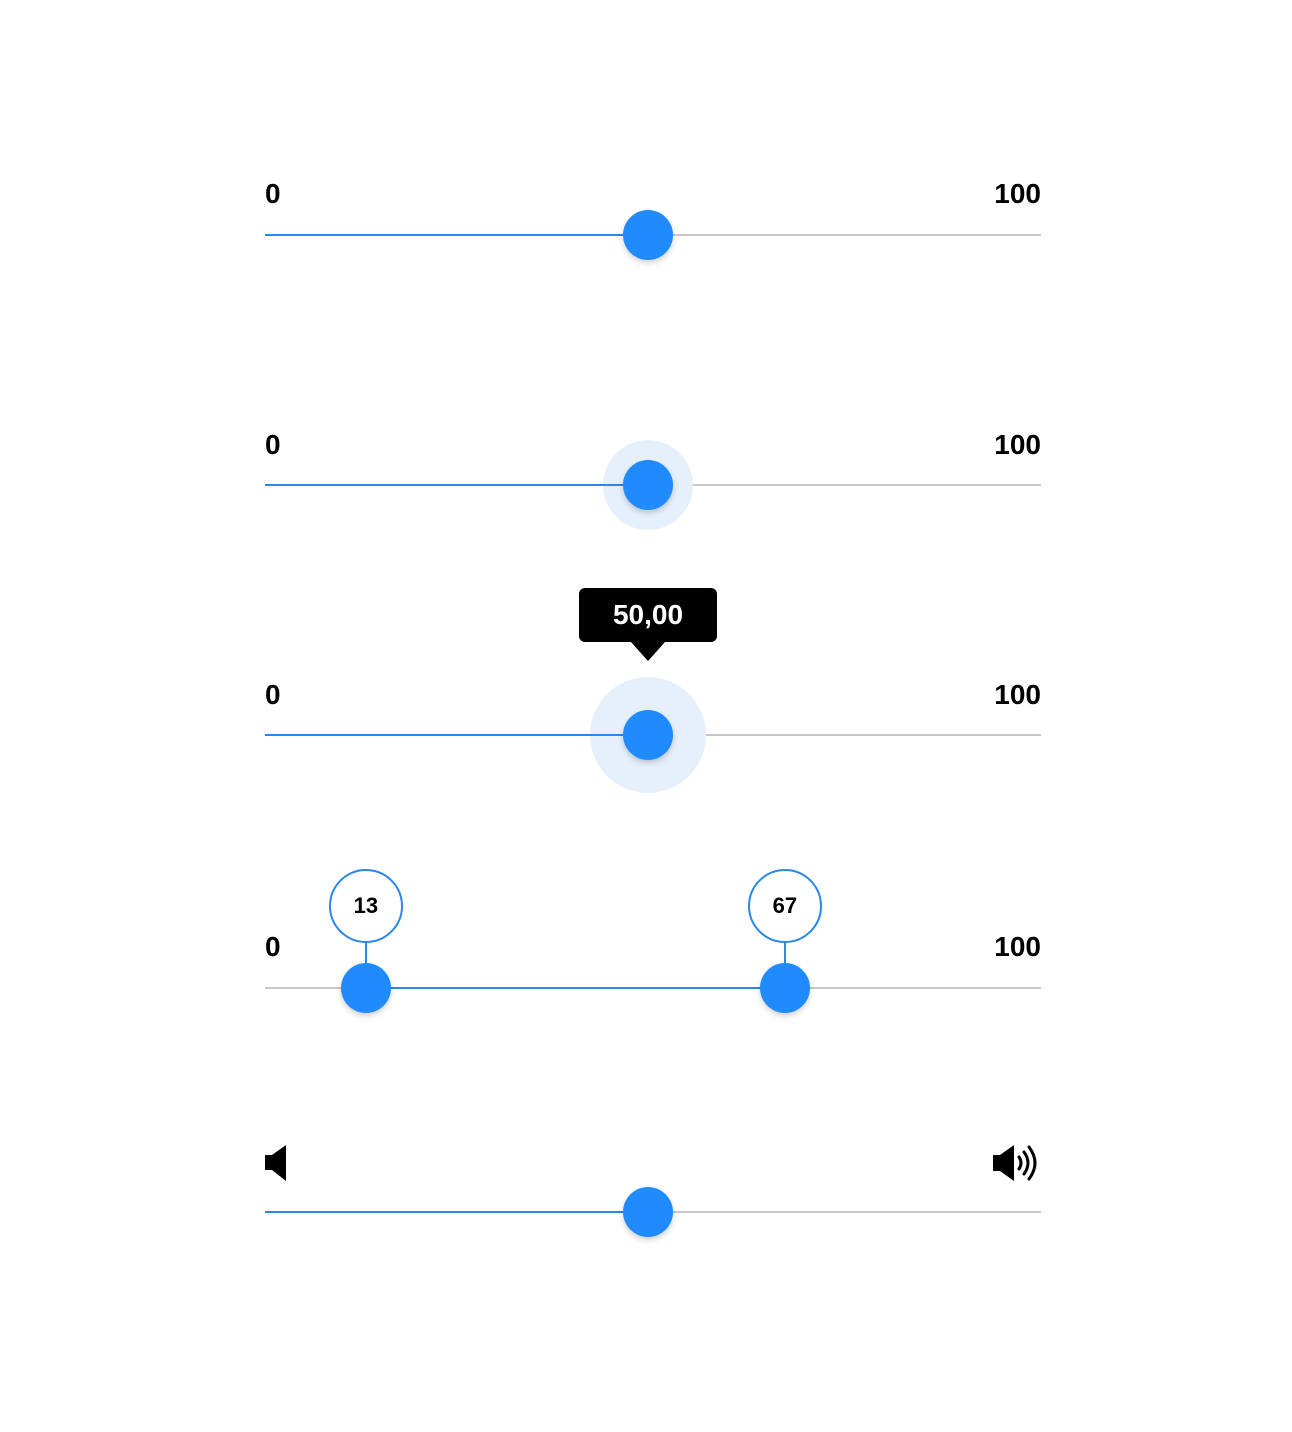 The width and height of the screenshot is (1292, 1432). Describe the element at coordinates (276, 1165) in the screenshot. I see `volume-mute-icon` at that location.